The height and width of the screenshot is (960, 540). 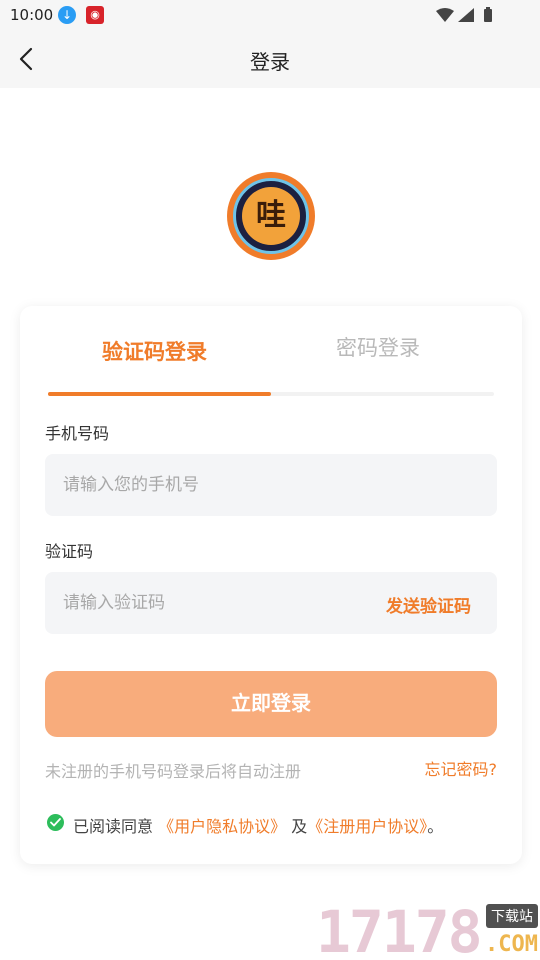 What do you see at coordinates (77, 433) in the screenshot?
I see `phone-label: 手机号码` at bounding box center [77, 433].